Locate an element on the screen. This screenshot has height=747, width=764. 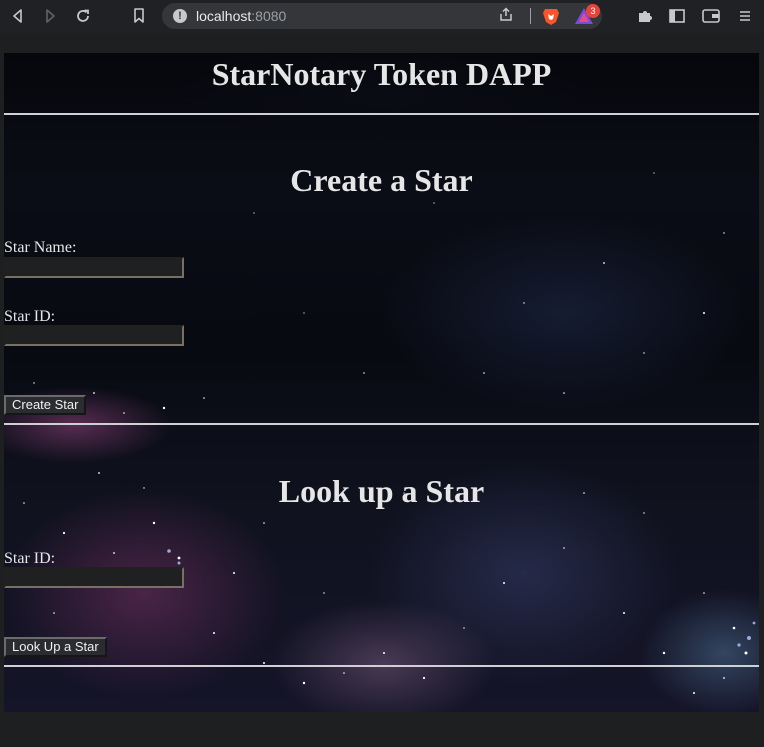
create-star-id-label: Star ID: is located at coordinates (30, 316).